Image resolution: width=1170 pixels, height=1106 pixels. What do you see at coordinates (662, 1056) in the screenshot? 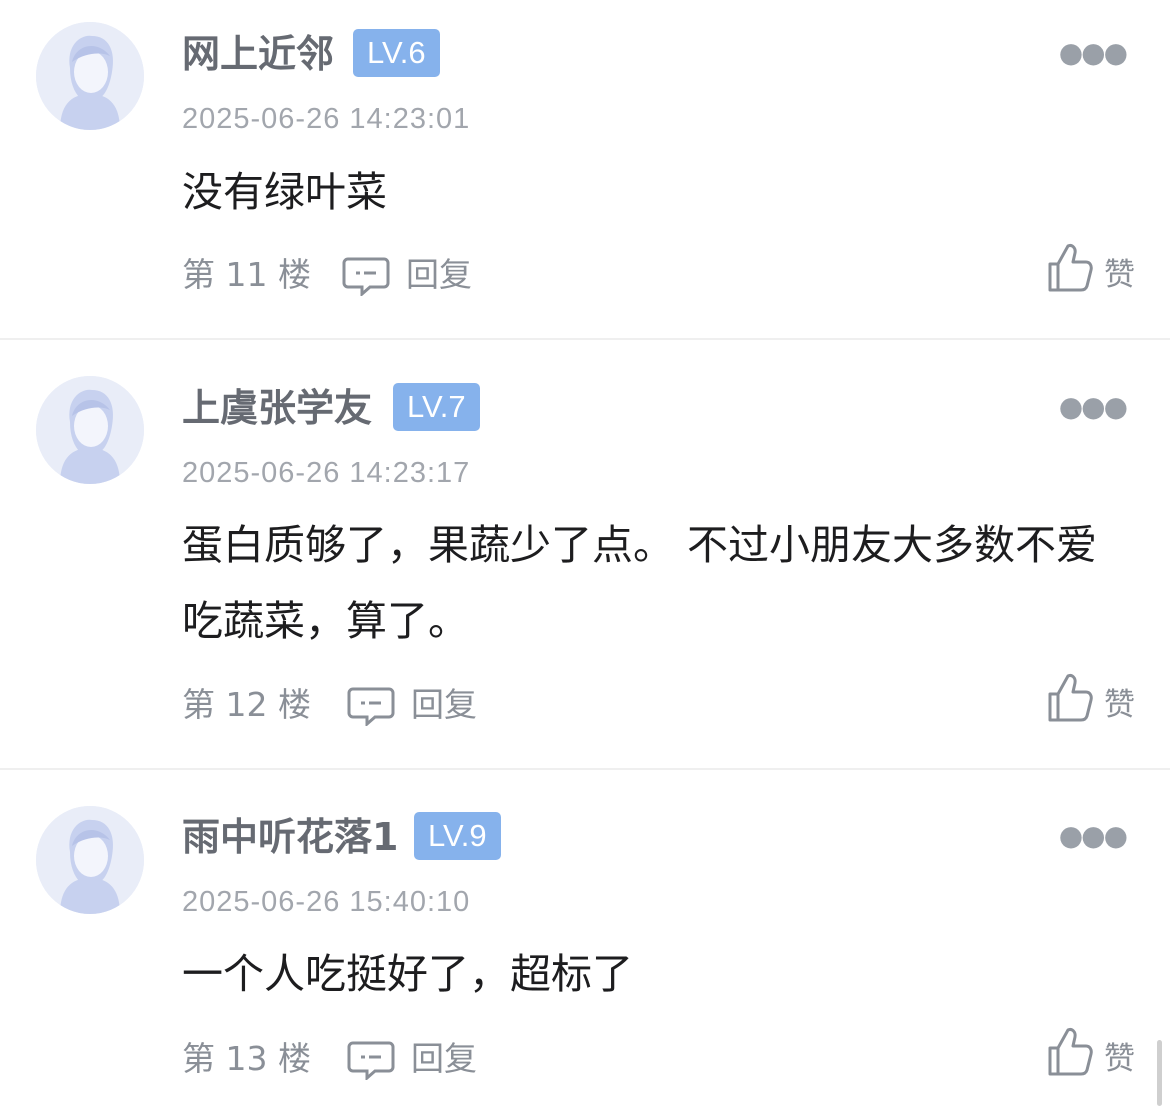
I see `comment-footer: 第 13 楼 回复 赞` at bounding box center [662, 1056].